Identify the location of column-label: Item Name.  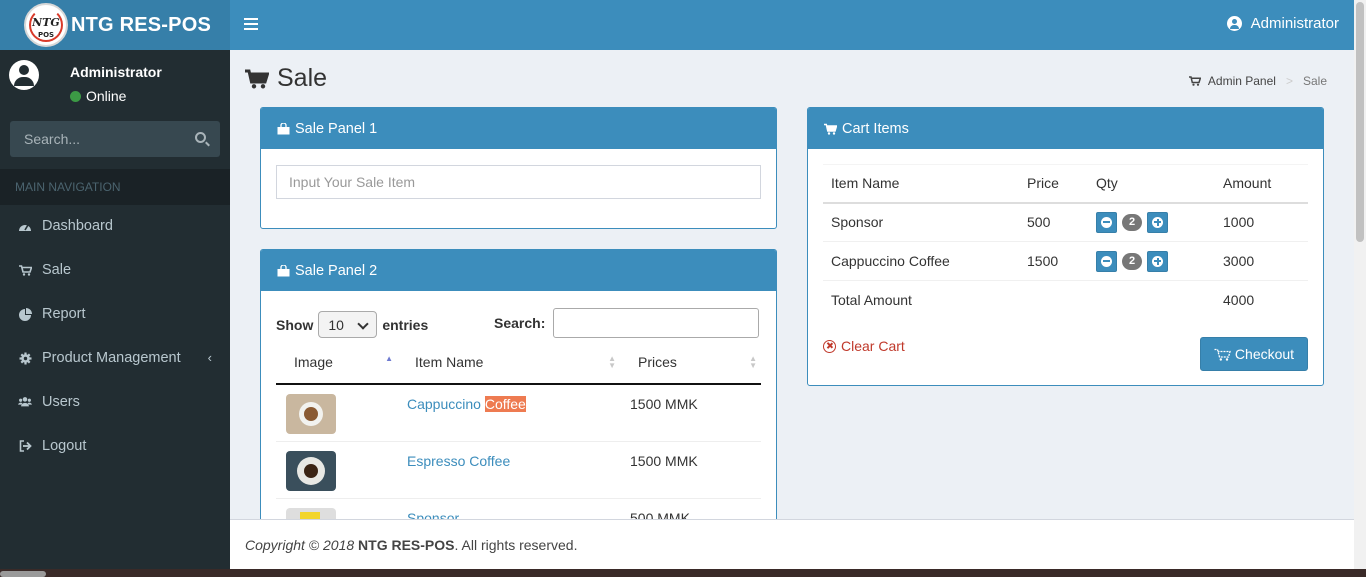
(449, 361).